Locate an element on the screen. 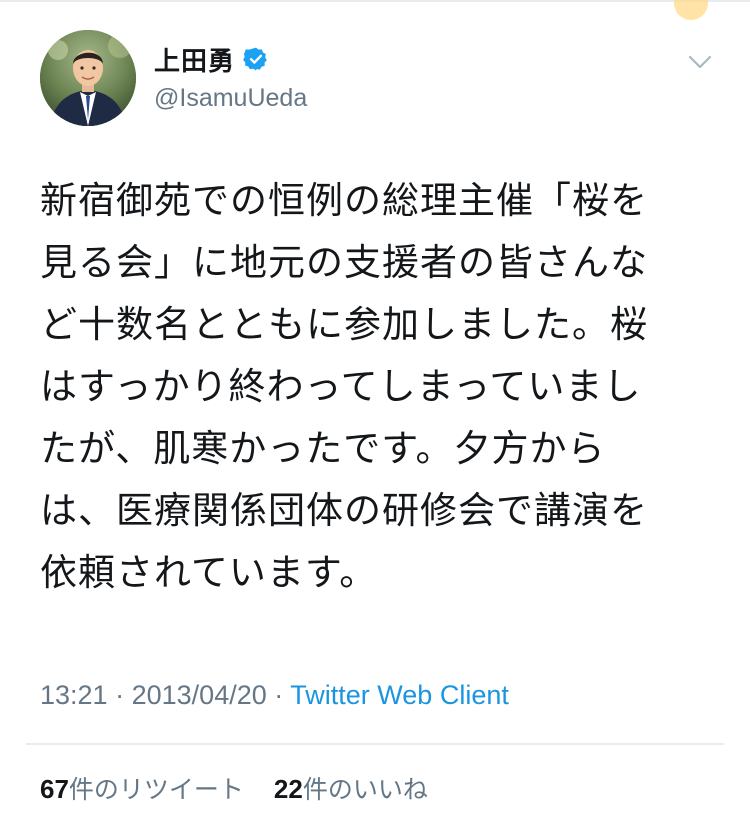 Image resolution: width=750 pixels, height=822 pixels. tweet-text-line: 新宿御苑での恒例の総理主催「桜を is located at coordinates (344, 200).